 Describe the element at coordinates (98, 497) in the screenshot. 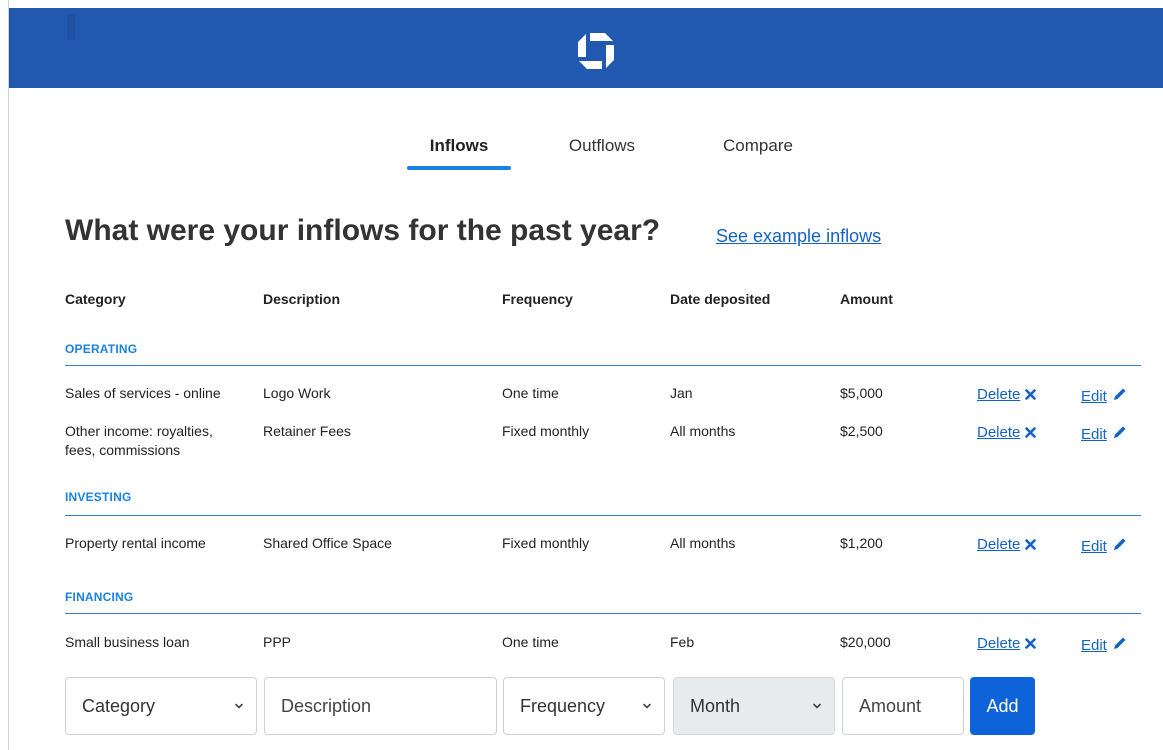

I see `section-label-investing: INVESTING` at that location.